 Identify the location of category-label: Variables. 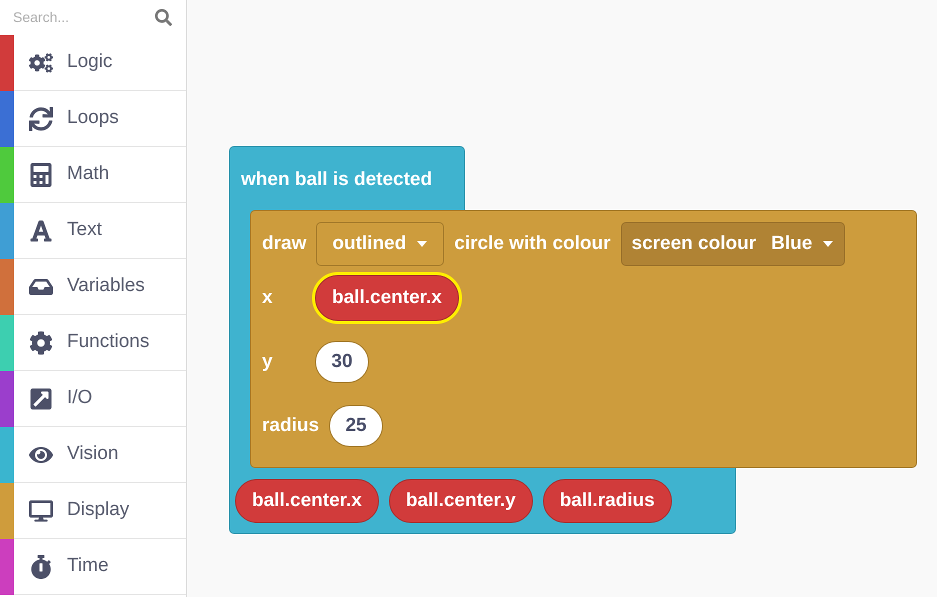
(106, 286).